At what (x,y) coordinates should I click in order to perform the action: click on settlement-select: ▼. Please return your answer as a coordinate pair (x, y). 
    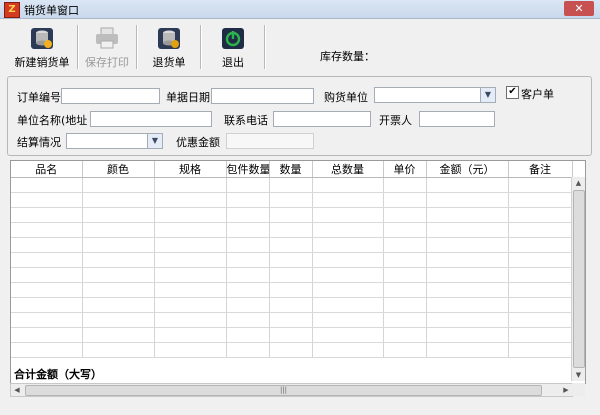
    Looking at the image, I should click on (114, 141).